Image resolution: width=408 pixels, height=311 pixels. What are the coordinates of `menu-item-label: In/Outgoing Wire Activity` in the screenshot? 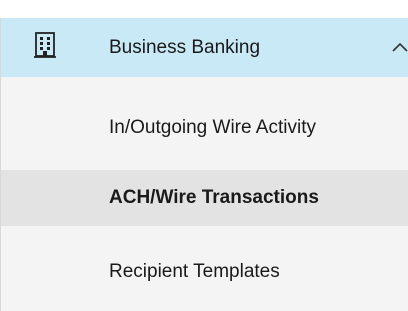 It's located at (212, 127).